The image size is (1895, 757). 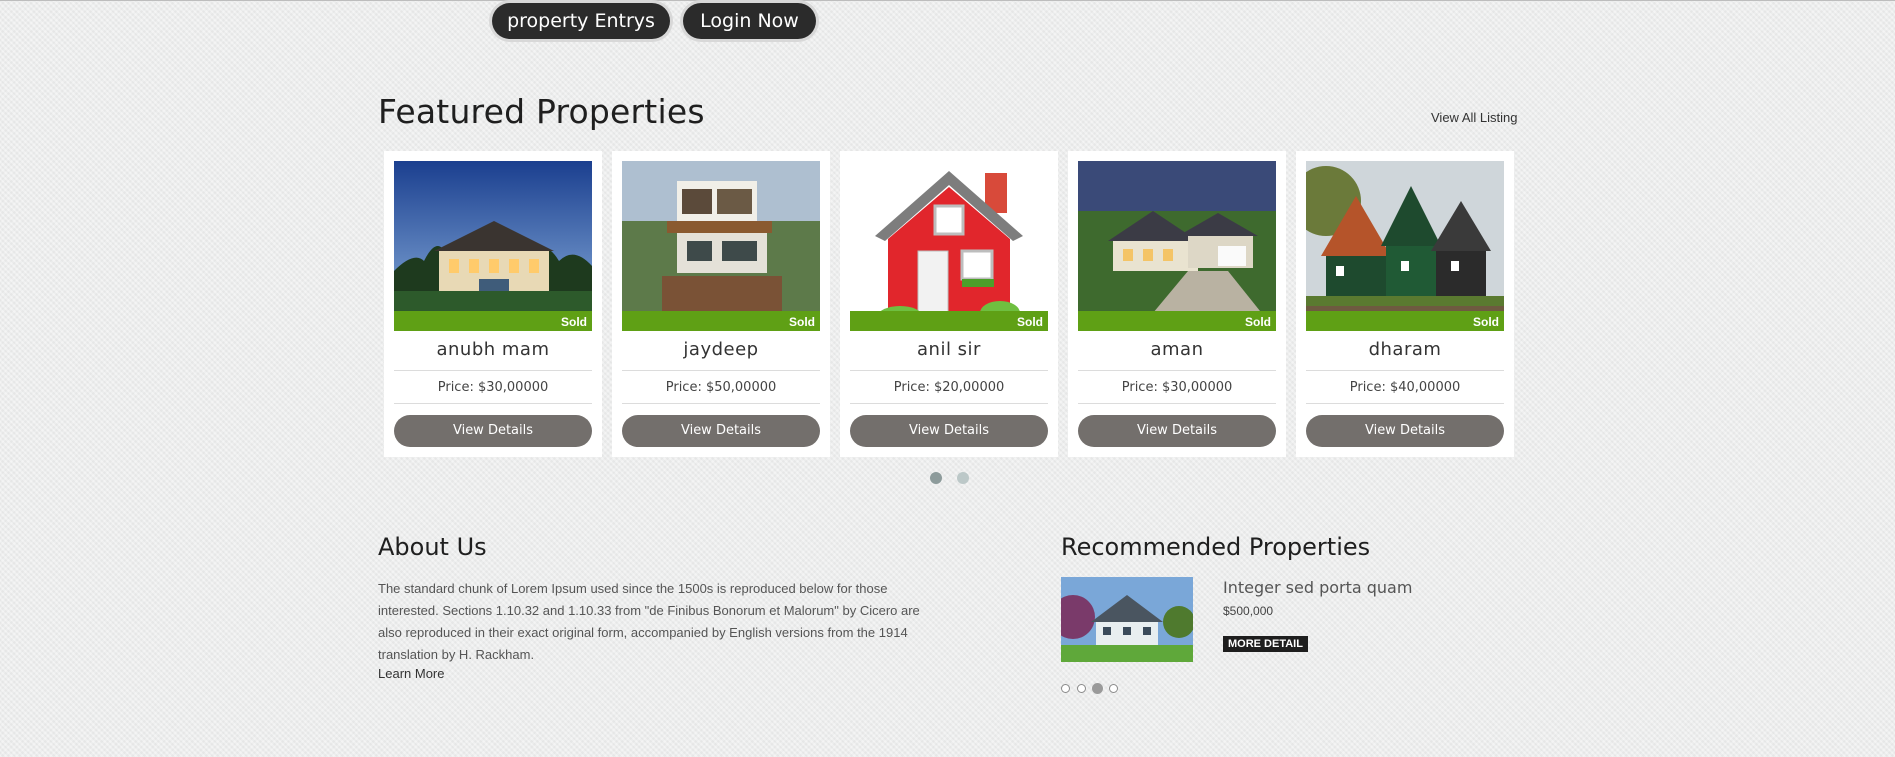 I want to click on property-price: Price: $40,00000, so click(x=1405, y=387).